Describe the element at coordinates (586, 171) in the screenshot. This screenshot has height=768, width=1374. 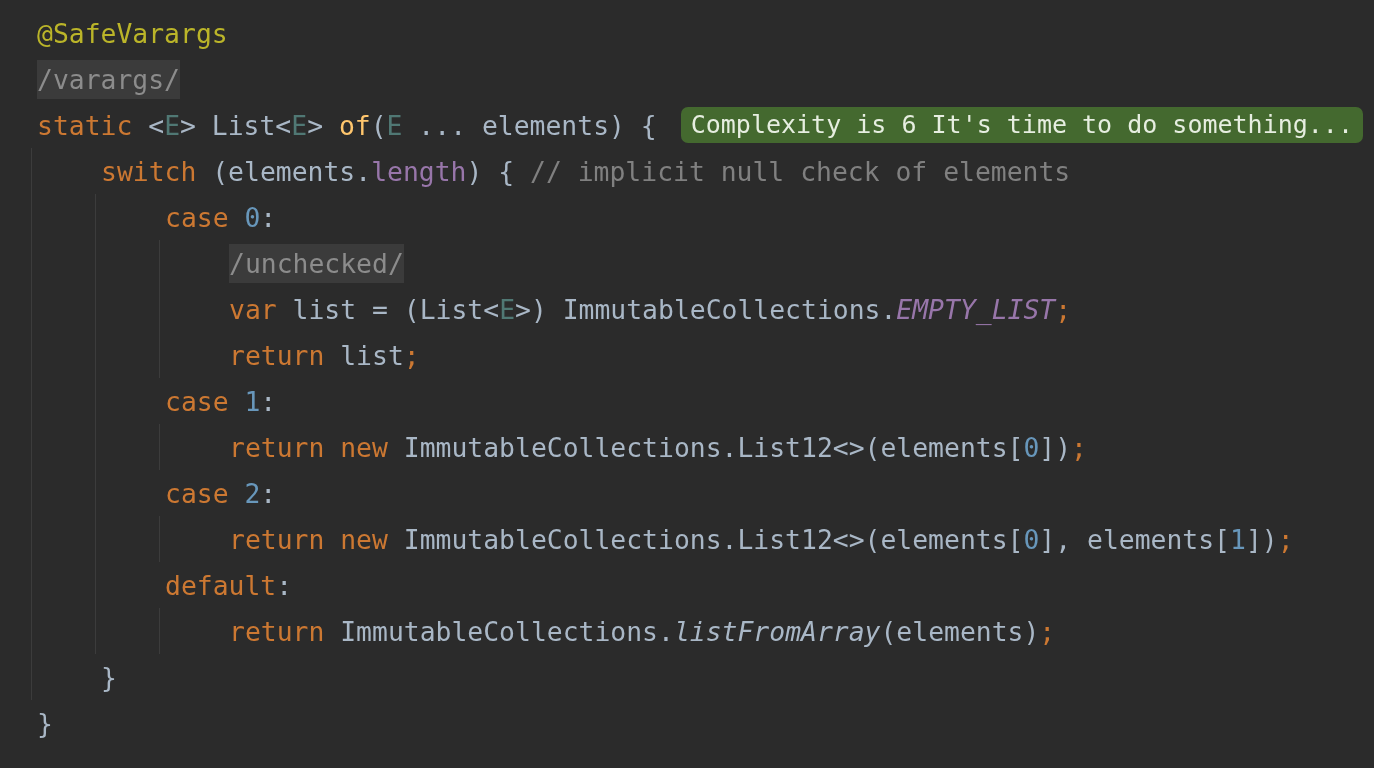
I see `code-line: switch (elements.length) { // implicit null check of elements` at that location.